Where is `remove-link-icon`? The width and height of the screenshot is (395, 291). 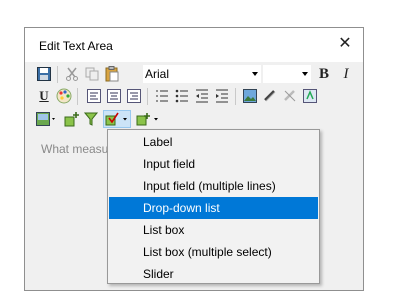 remove-link-icon is located at coordinates (290, 96).